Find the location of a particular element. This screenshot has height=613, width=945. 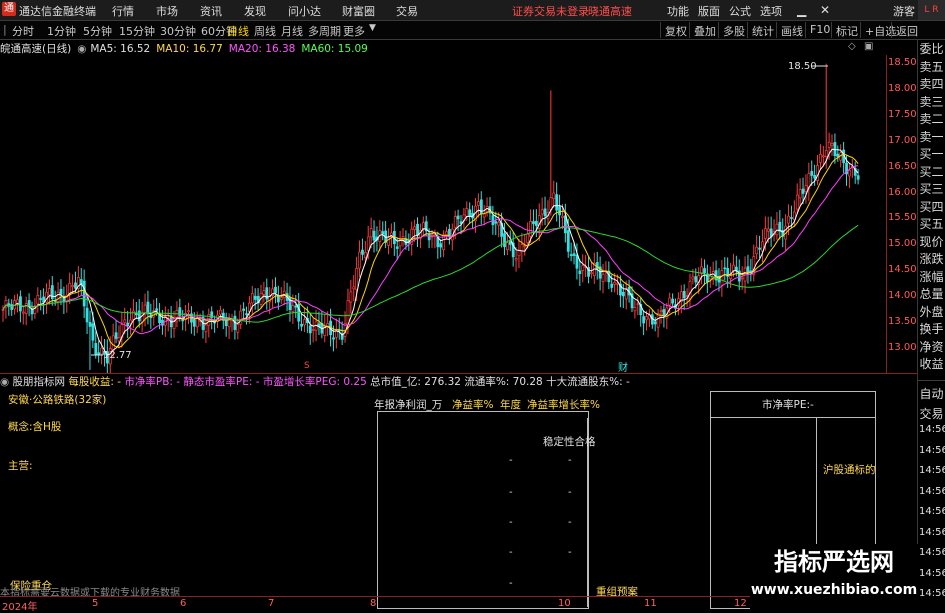

quote-rail-item: 卖一 is located at coordinates (931, 137).